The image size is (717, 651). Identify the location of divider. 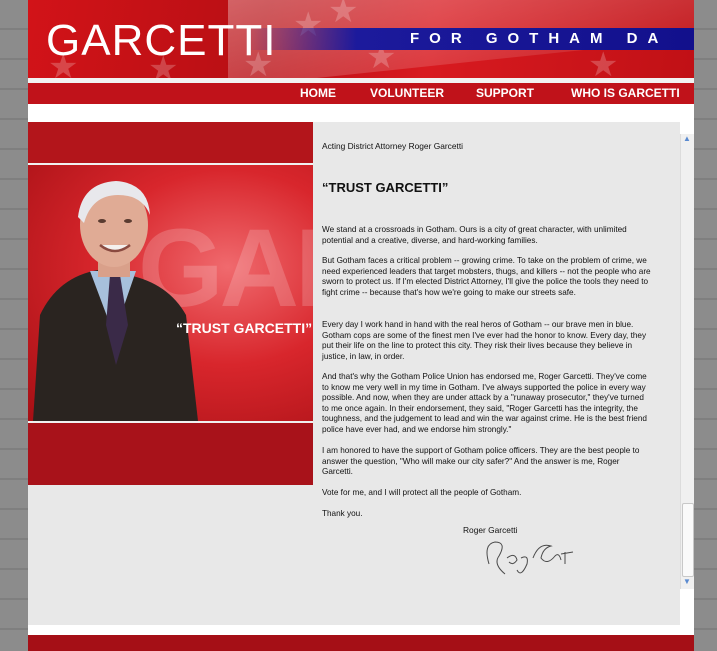
(170, 422).